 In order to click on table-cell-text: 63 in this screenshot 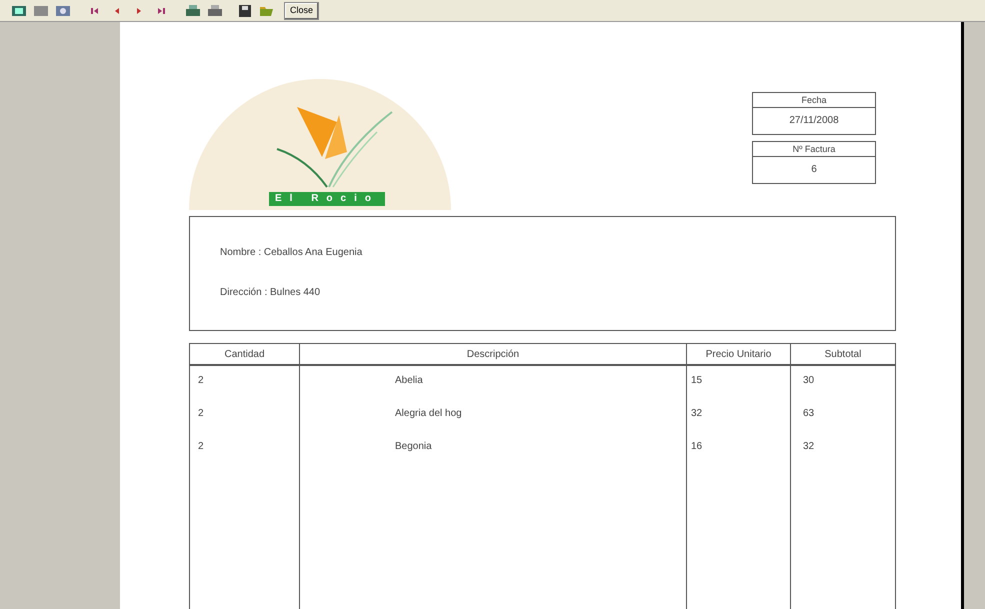, I will do `click(809, 414)`.